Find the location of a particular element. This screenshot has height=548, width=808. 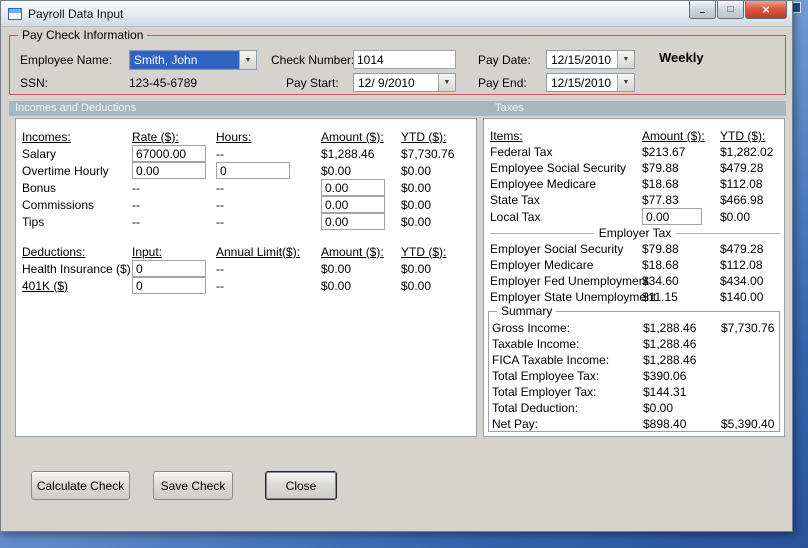

tax-amount-value: $11.15 is located at coordinates (660, 297).